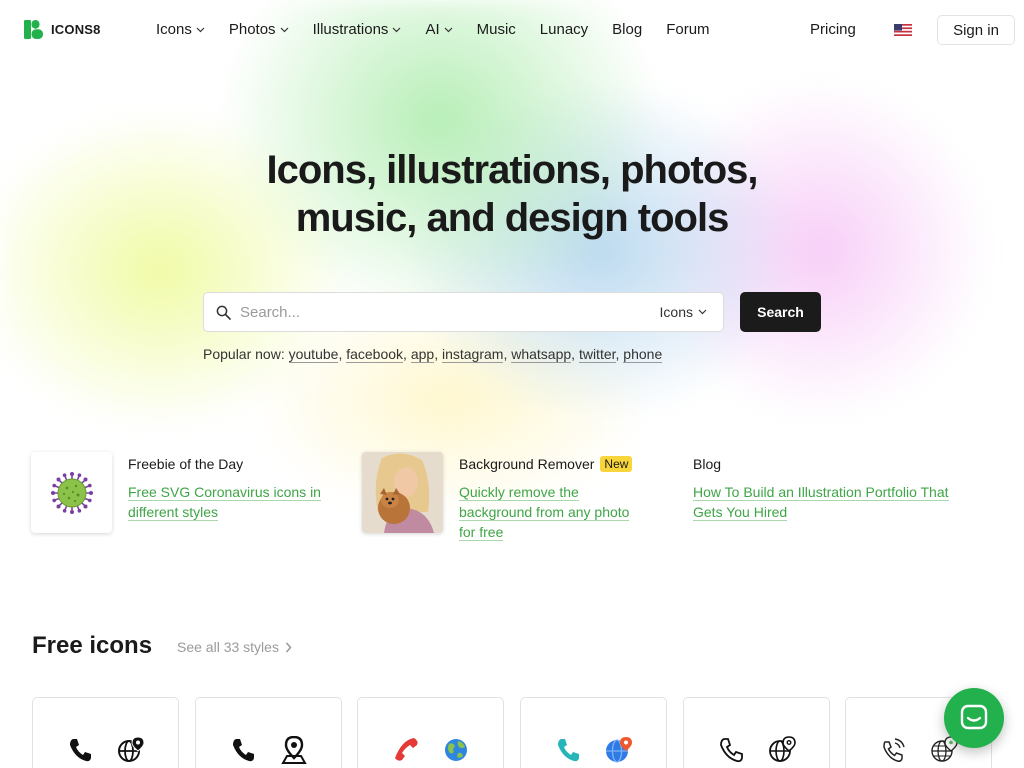 This screenshot has width=1024, height=768. What do you see at coordinates (33, 29) in the screenshot?
I see `icons8-logo-icon` at bounding box center [33, 29].